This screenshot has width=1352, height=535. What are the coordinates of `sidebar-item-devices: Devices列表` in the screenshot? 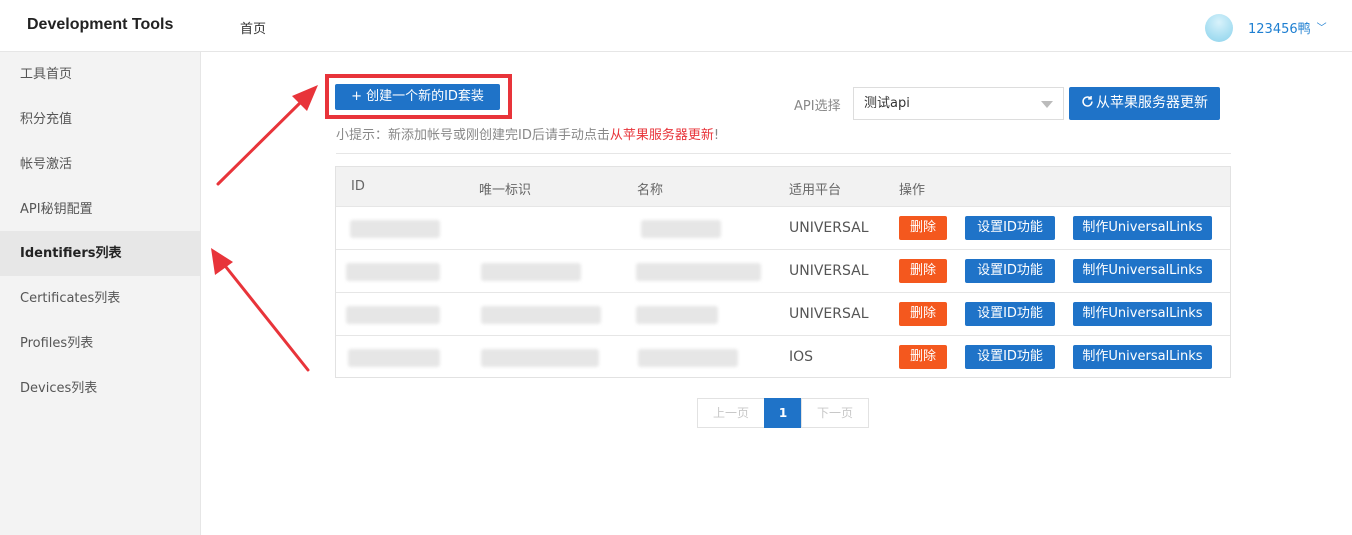 It's located at (100, 388).